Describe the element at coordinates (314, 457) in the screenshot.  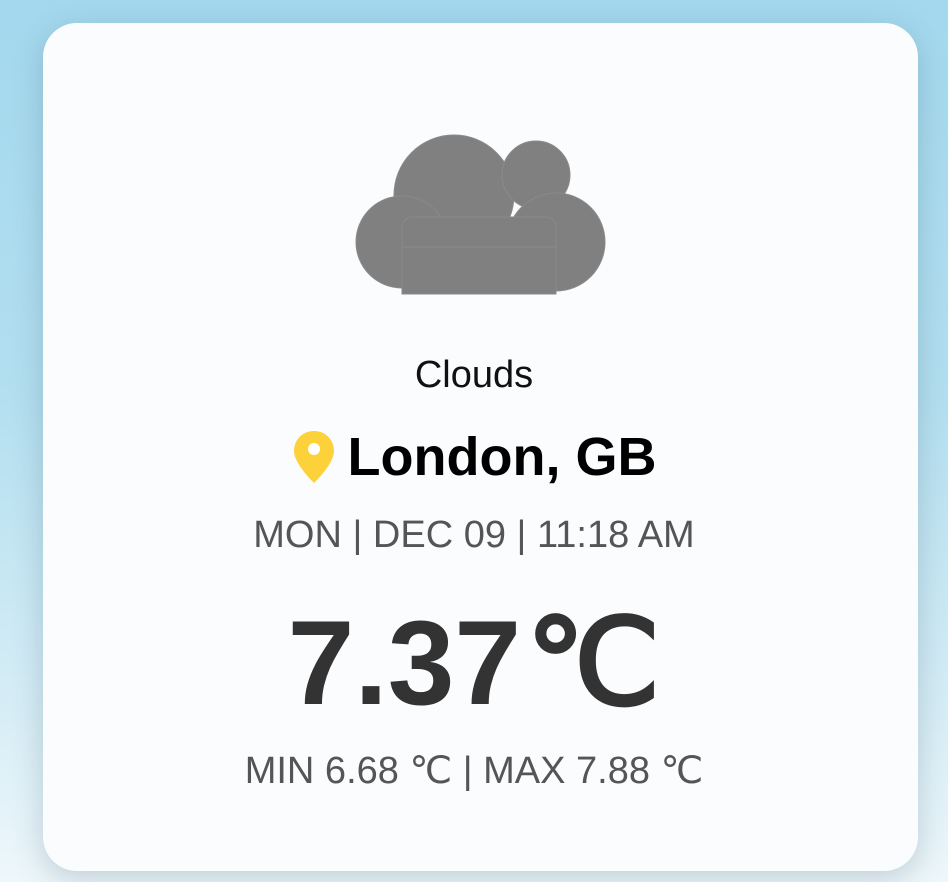
I see `map-pin-icon` at that location.